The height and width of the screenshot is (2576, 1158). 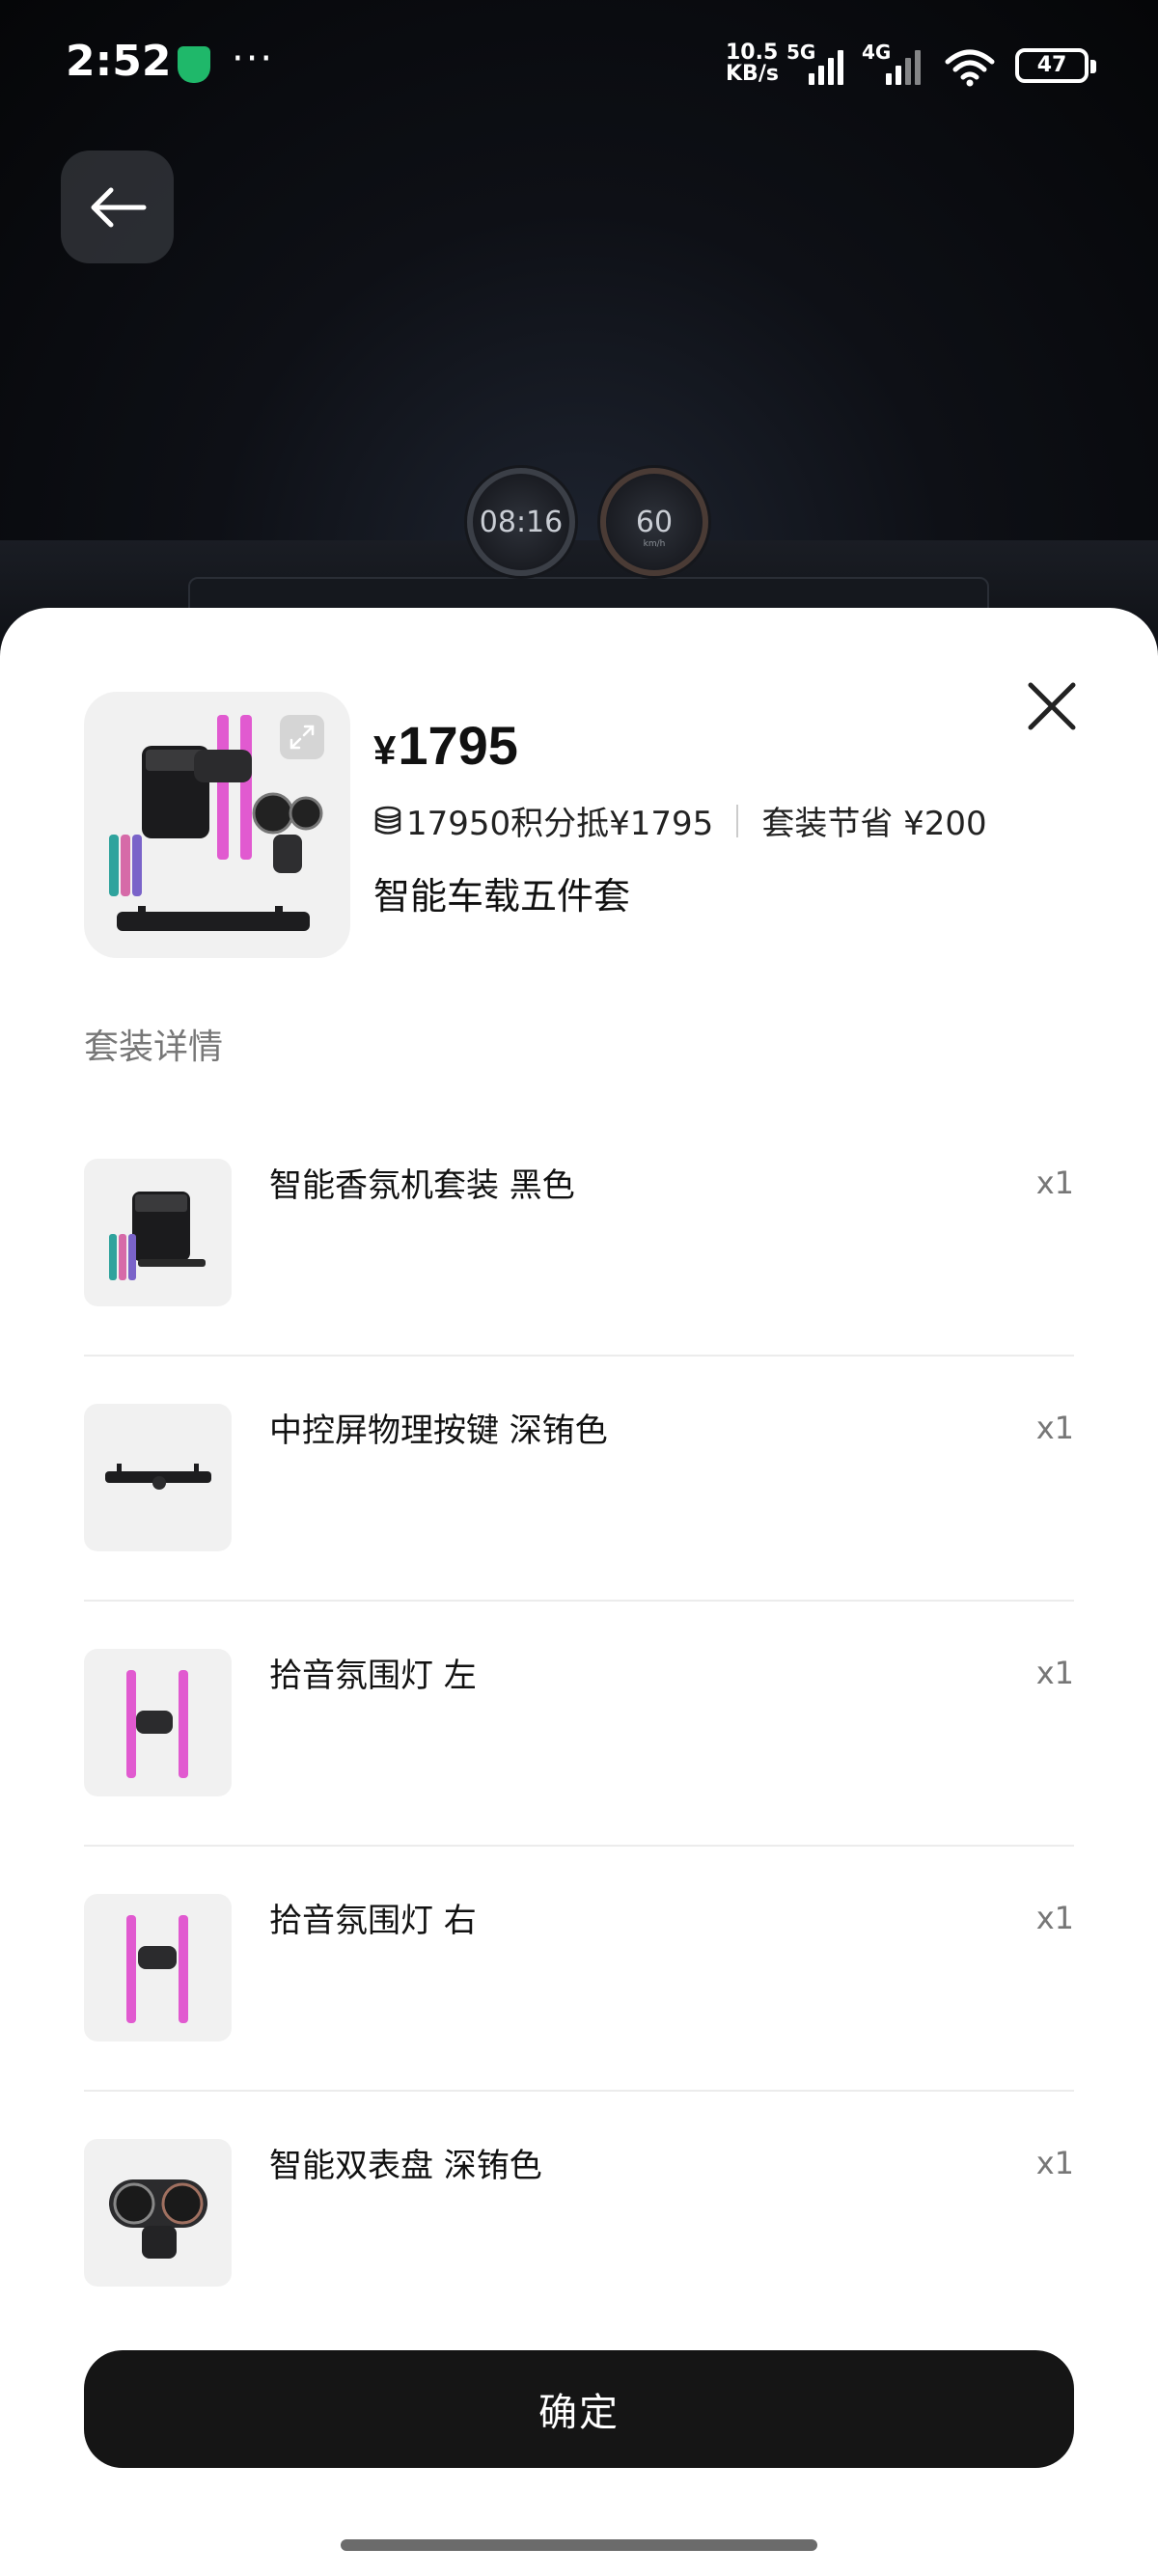 I want to click on ambient-light-left-image, so click(x=157, y=1724).